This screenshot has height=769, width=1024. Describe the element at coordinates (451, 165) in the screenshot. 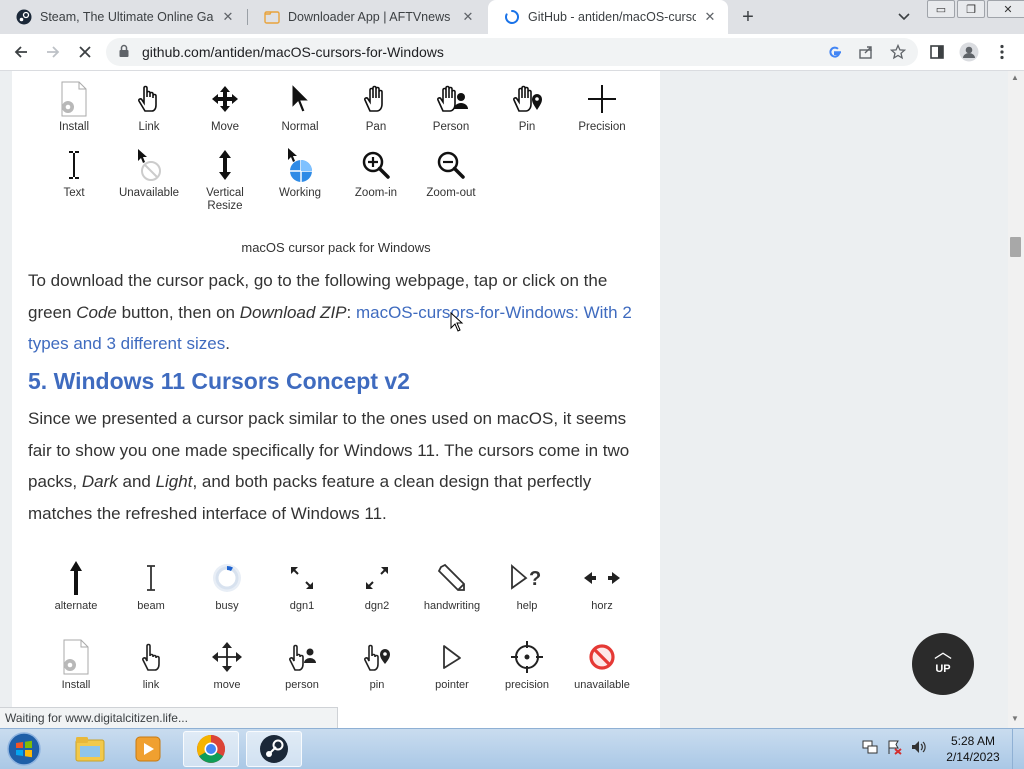

I see `zoom-out-icon` at that location.